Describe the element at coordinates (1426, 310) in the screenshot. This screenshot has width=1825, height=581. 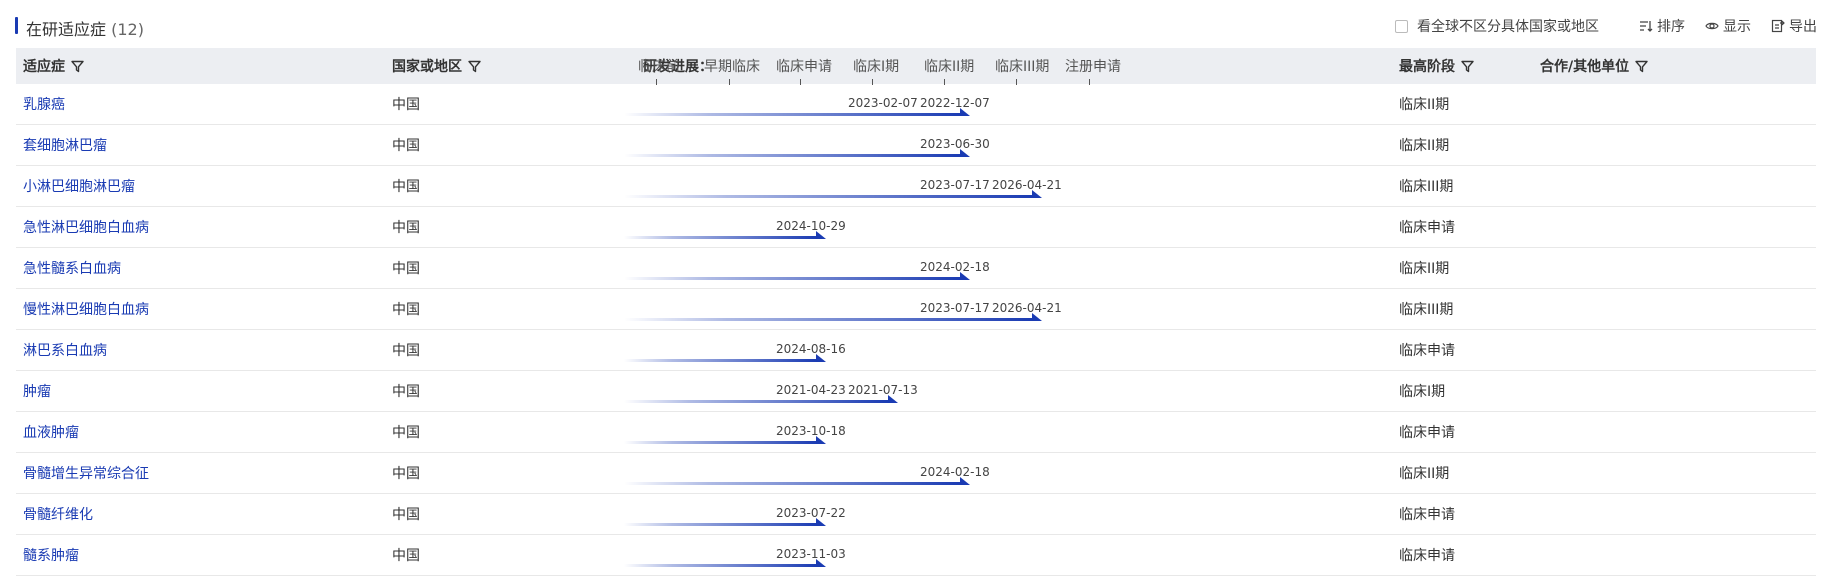
I see `highest-phase-cell: 临床III期` at that location.